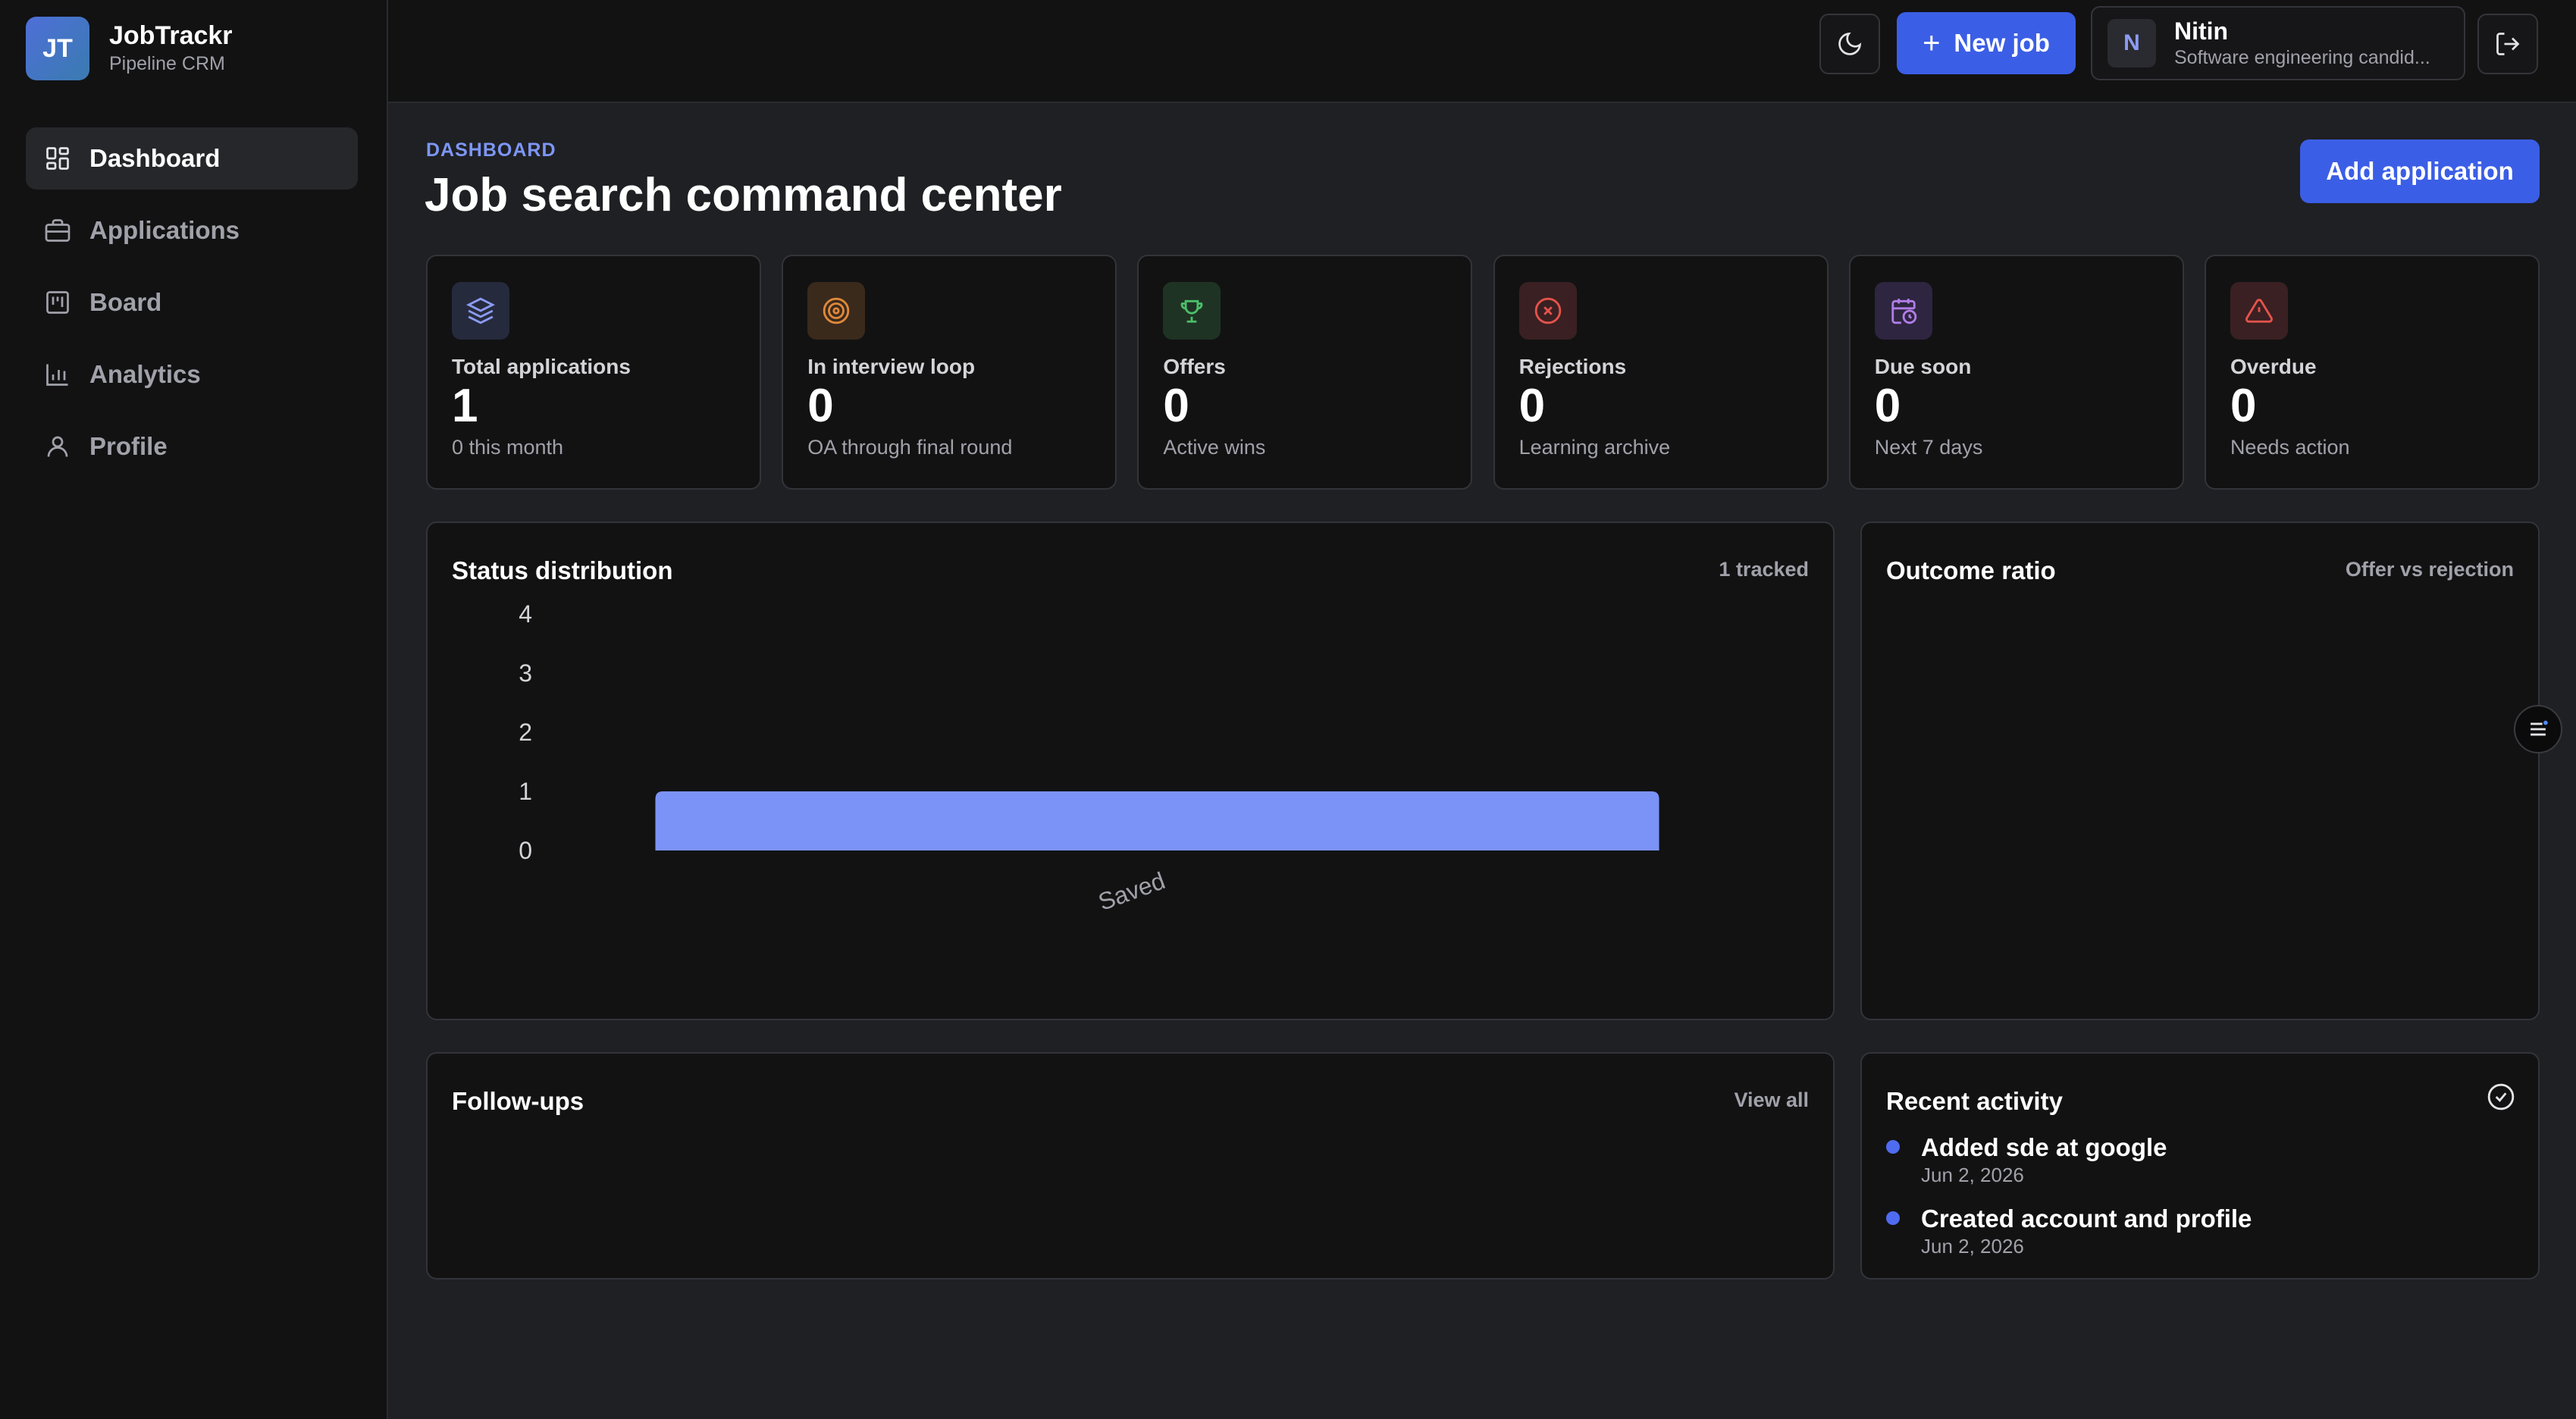 This screenshot has width=2576, height=1419. I want to click on logout-button, so click(2507, 44).